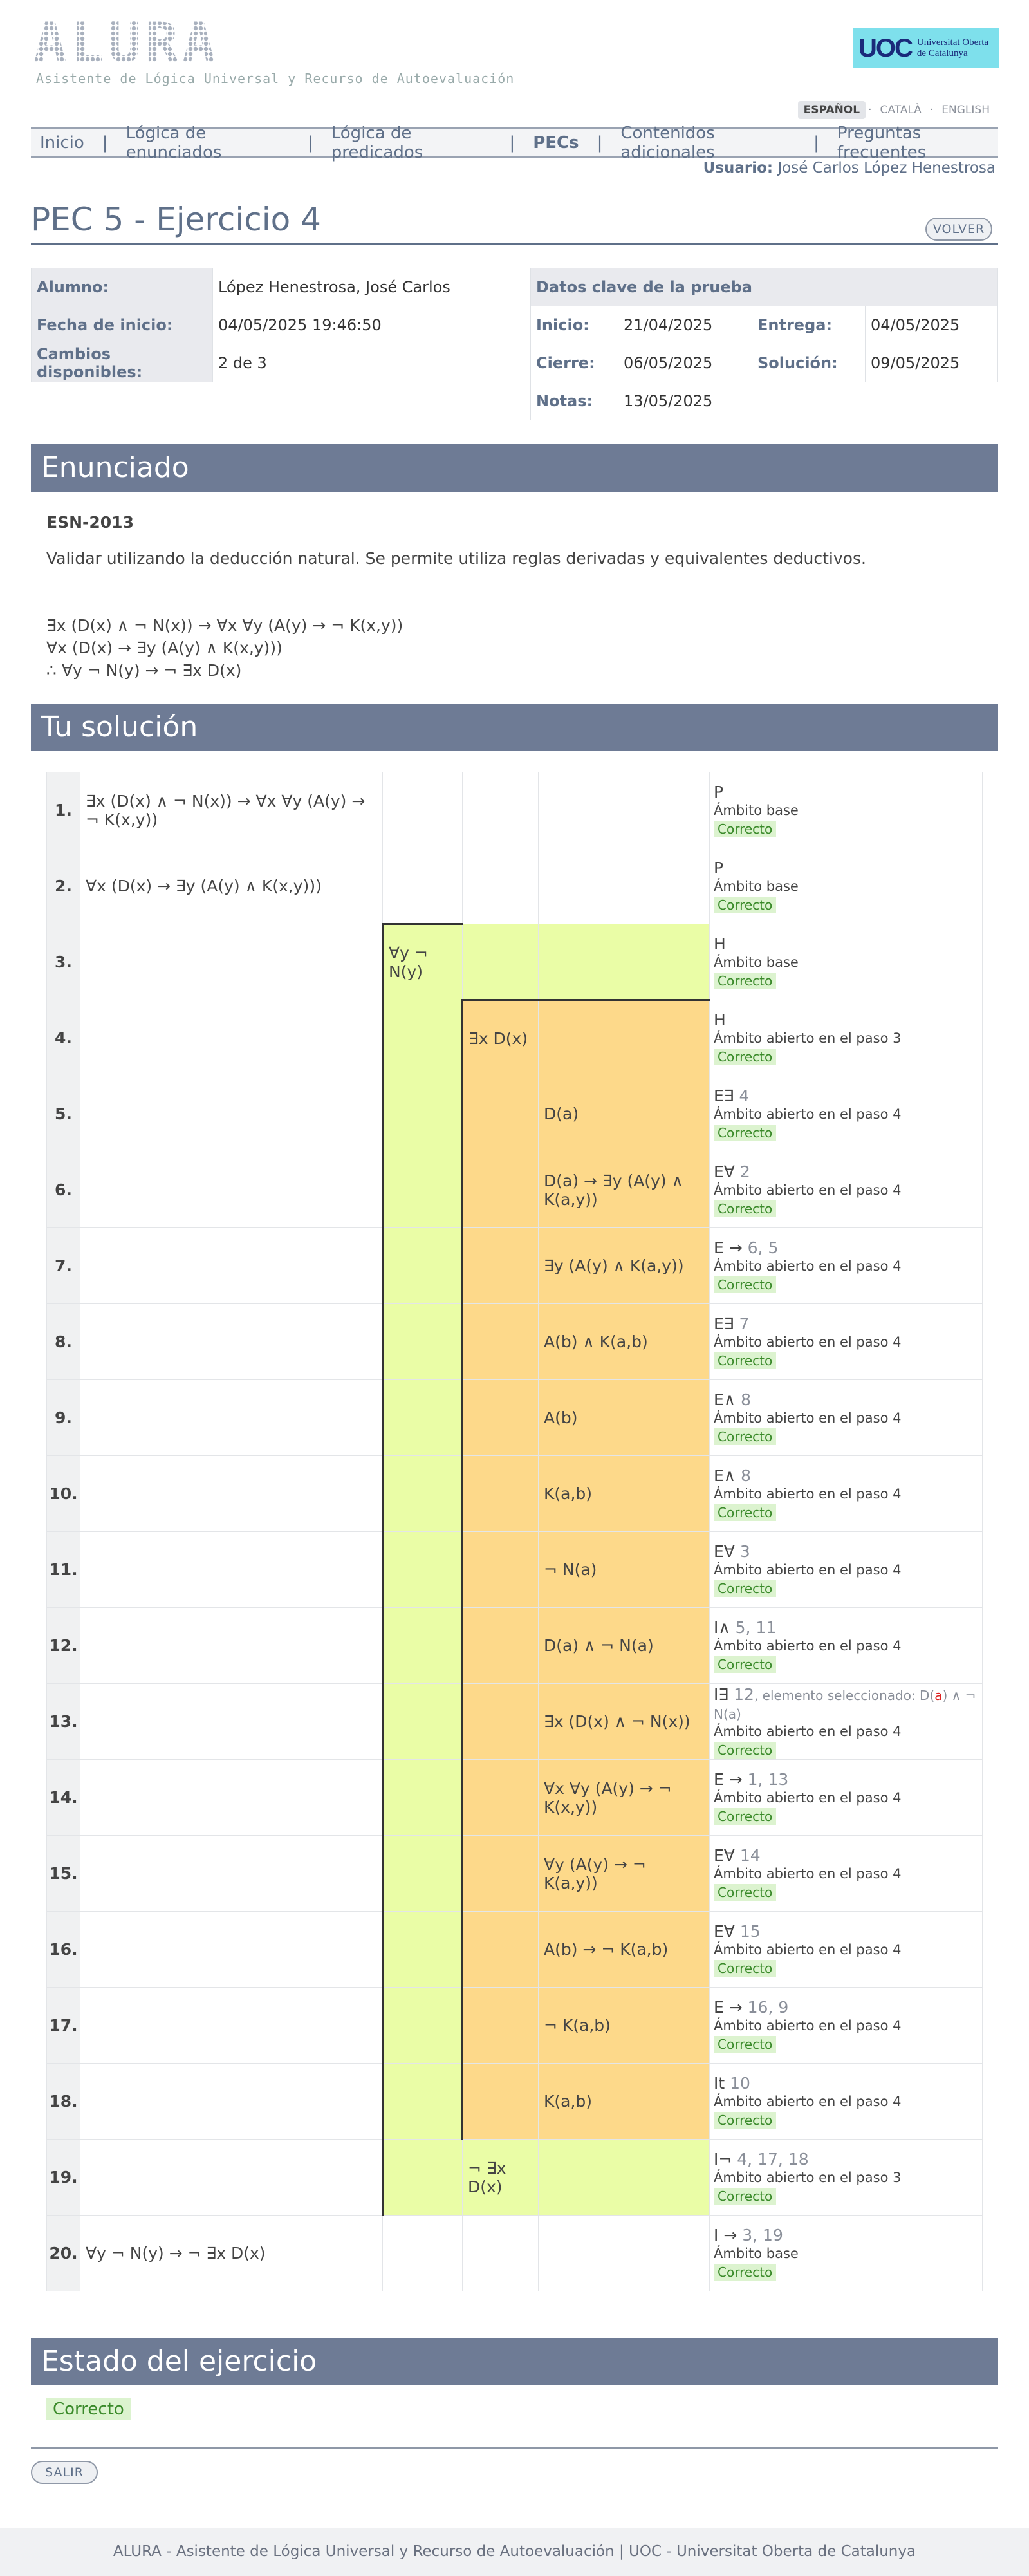 This screenshot has height=2576, width=1029. I want to click on step-number: 6., so click(63, 1190).